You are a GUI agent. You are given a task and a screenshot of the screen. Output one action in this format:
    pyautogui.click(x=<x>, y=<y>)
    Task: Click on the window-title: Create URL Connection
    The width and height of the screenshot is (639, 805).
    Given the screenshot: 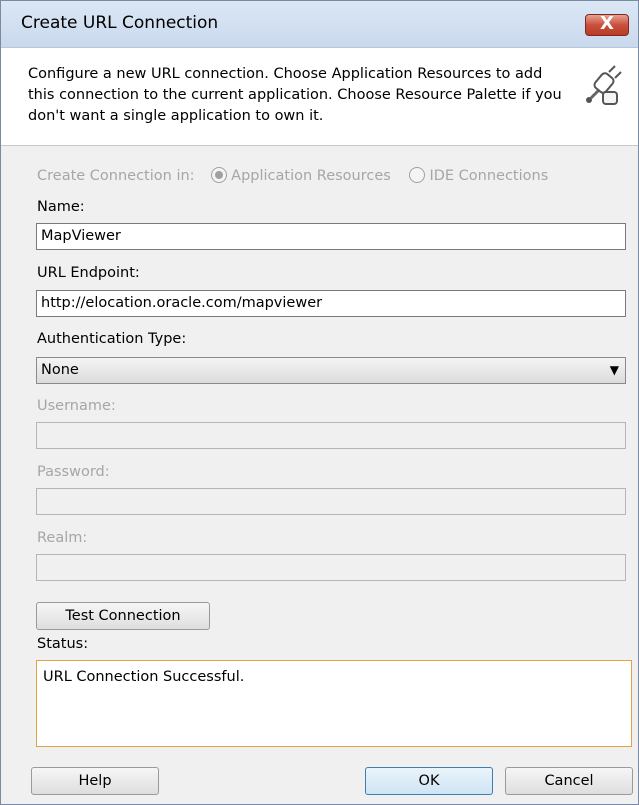 What is the action you would take?
    pyautogui.click(x=120, y=23)
    